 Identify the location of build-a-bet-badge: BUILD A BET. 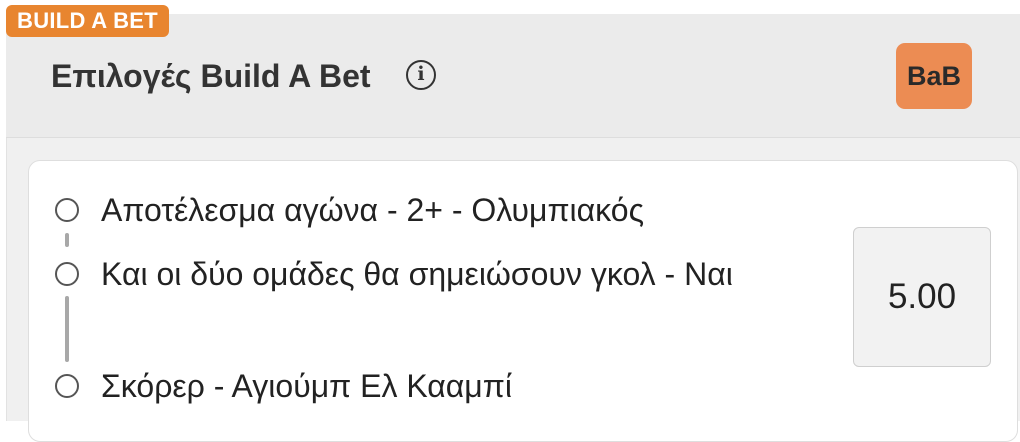
(87, 21).